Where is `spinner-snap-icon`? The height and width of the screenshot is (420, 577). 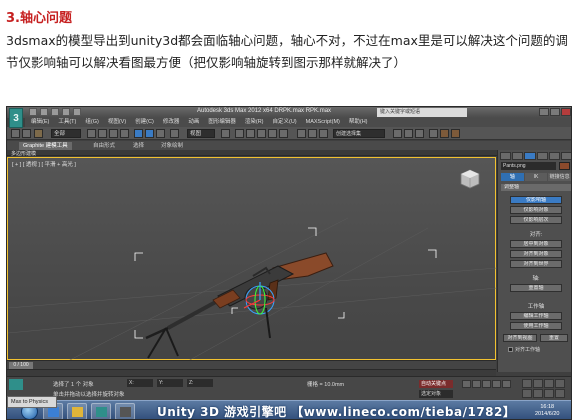 spinner-snap-icon is located at coordinates (283, 133).